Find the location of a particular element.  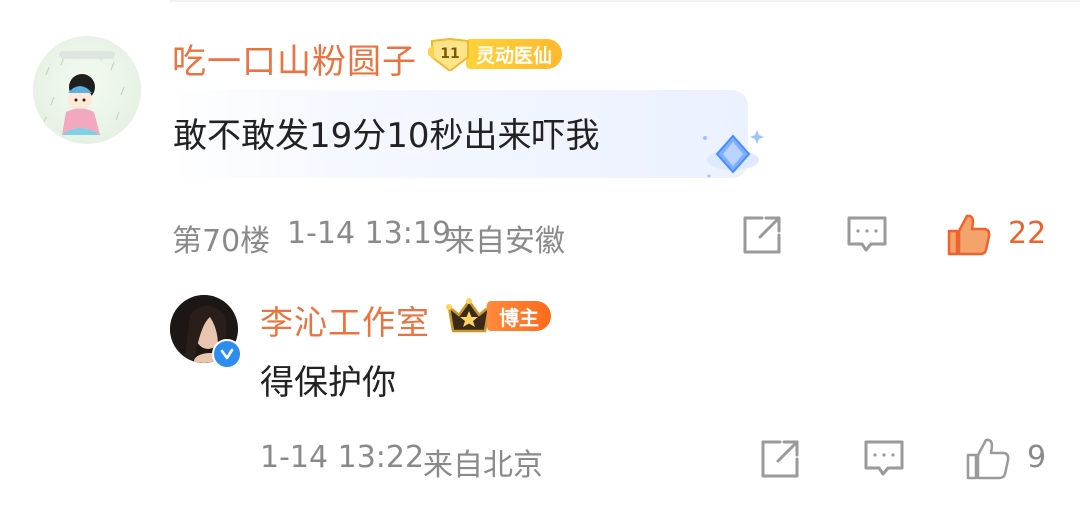

level-shield-icon: 11 is located at coordinates (450, 55).